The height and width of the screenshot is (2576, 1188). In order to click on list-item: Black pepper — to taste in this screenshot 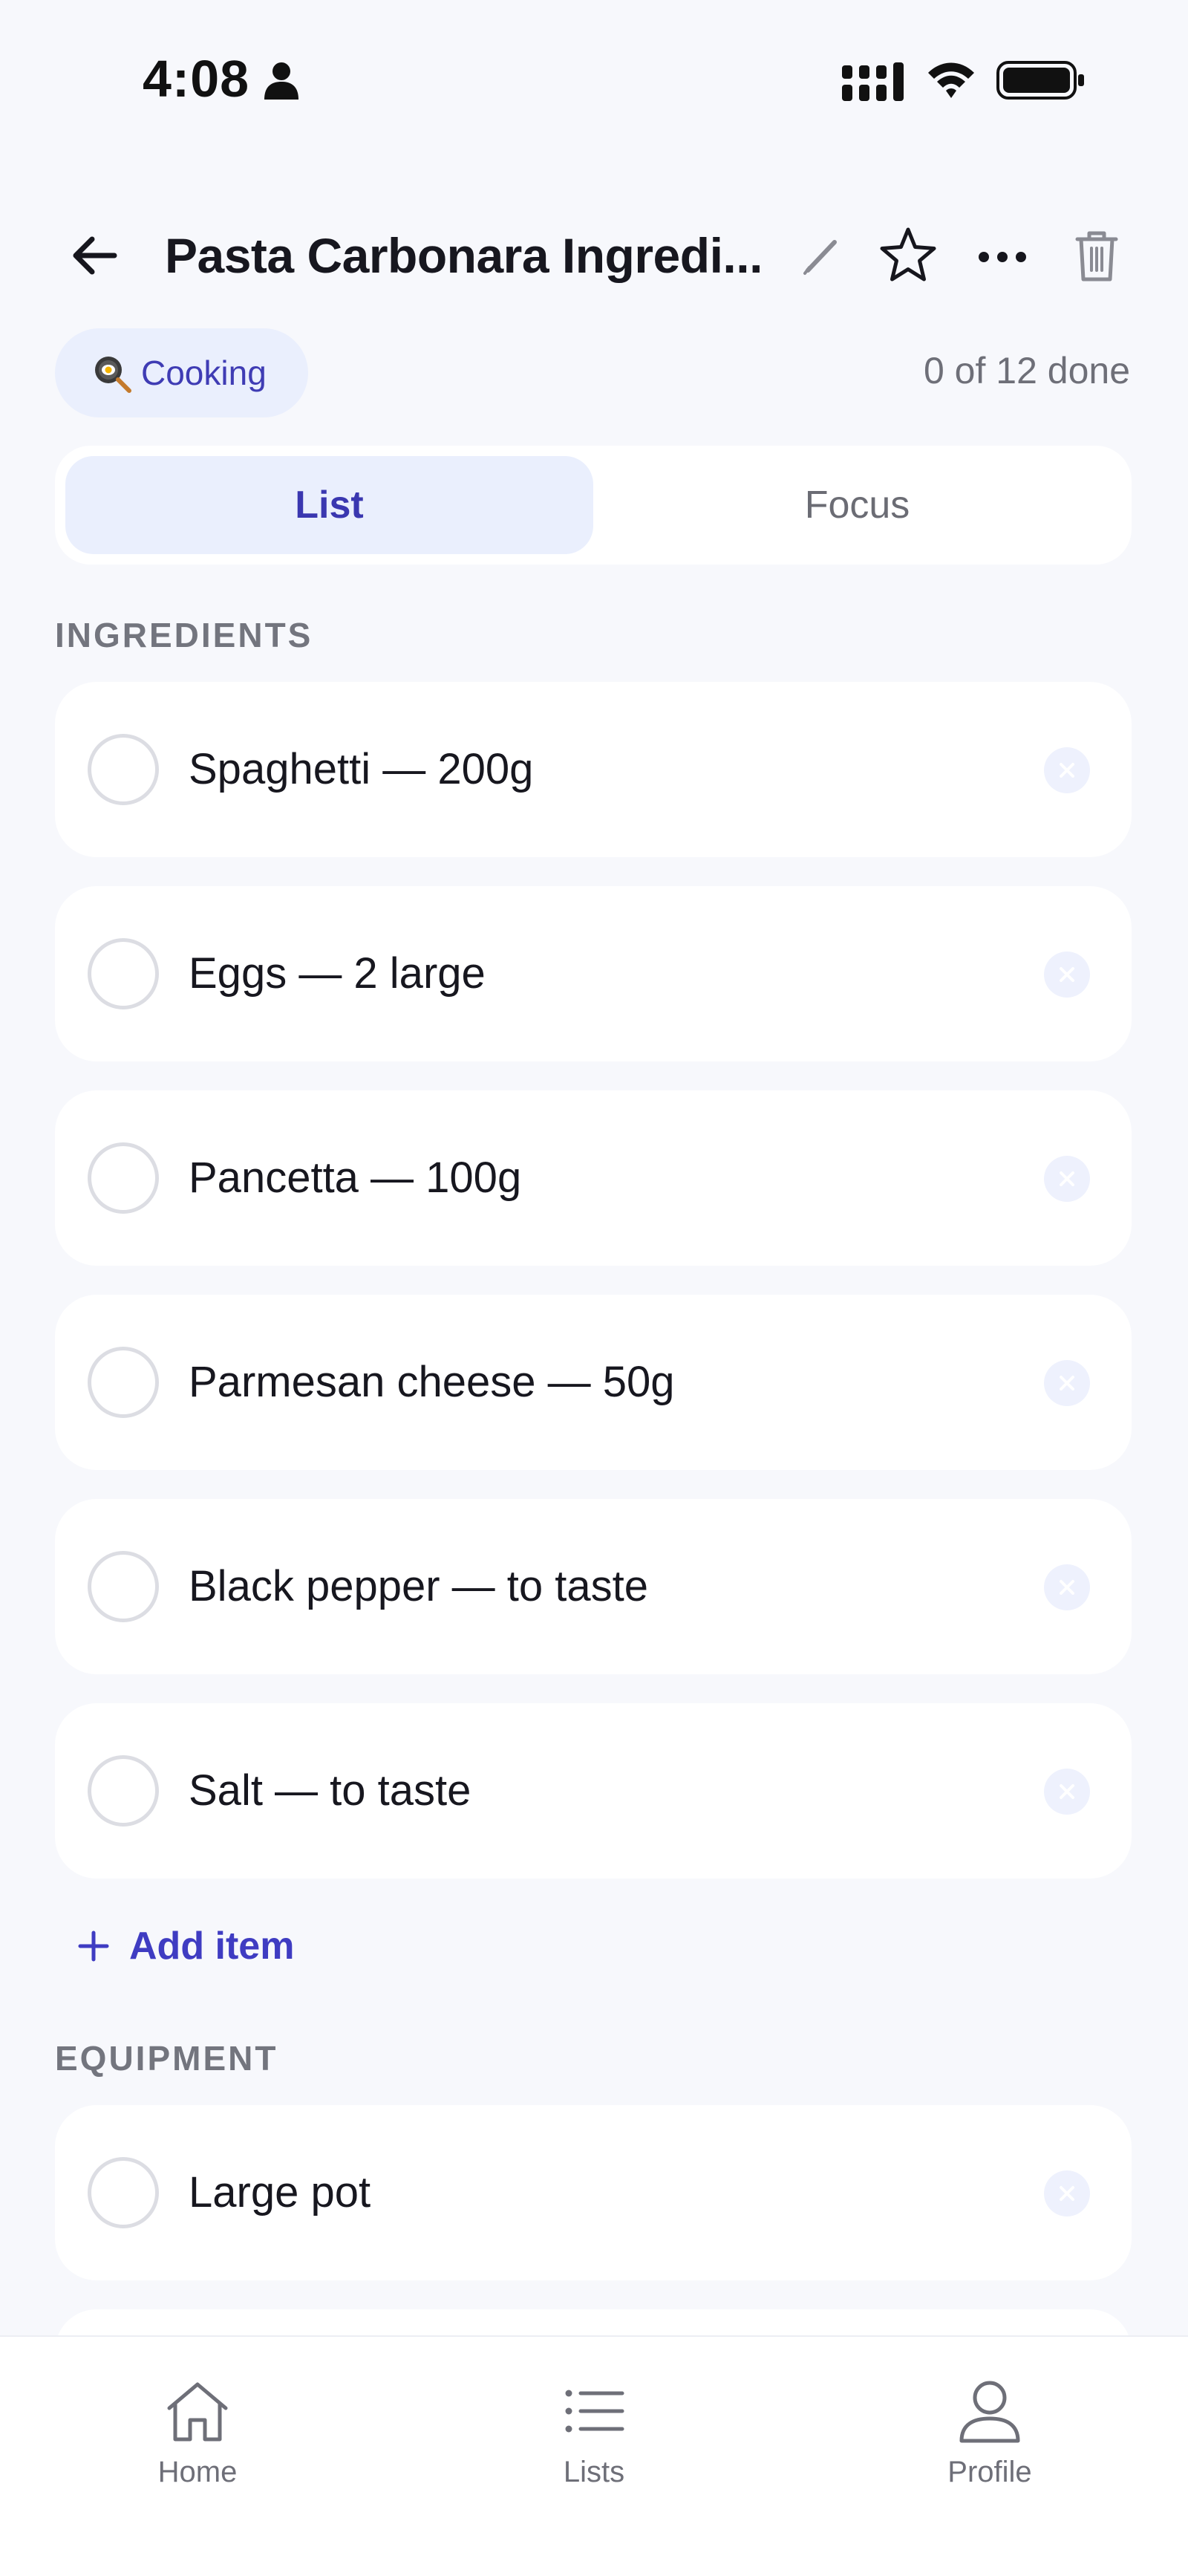, I will do `click(594, 1586)`.